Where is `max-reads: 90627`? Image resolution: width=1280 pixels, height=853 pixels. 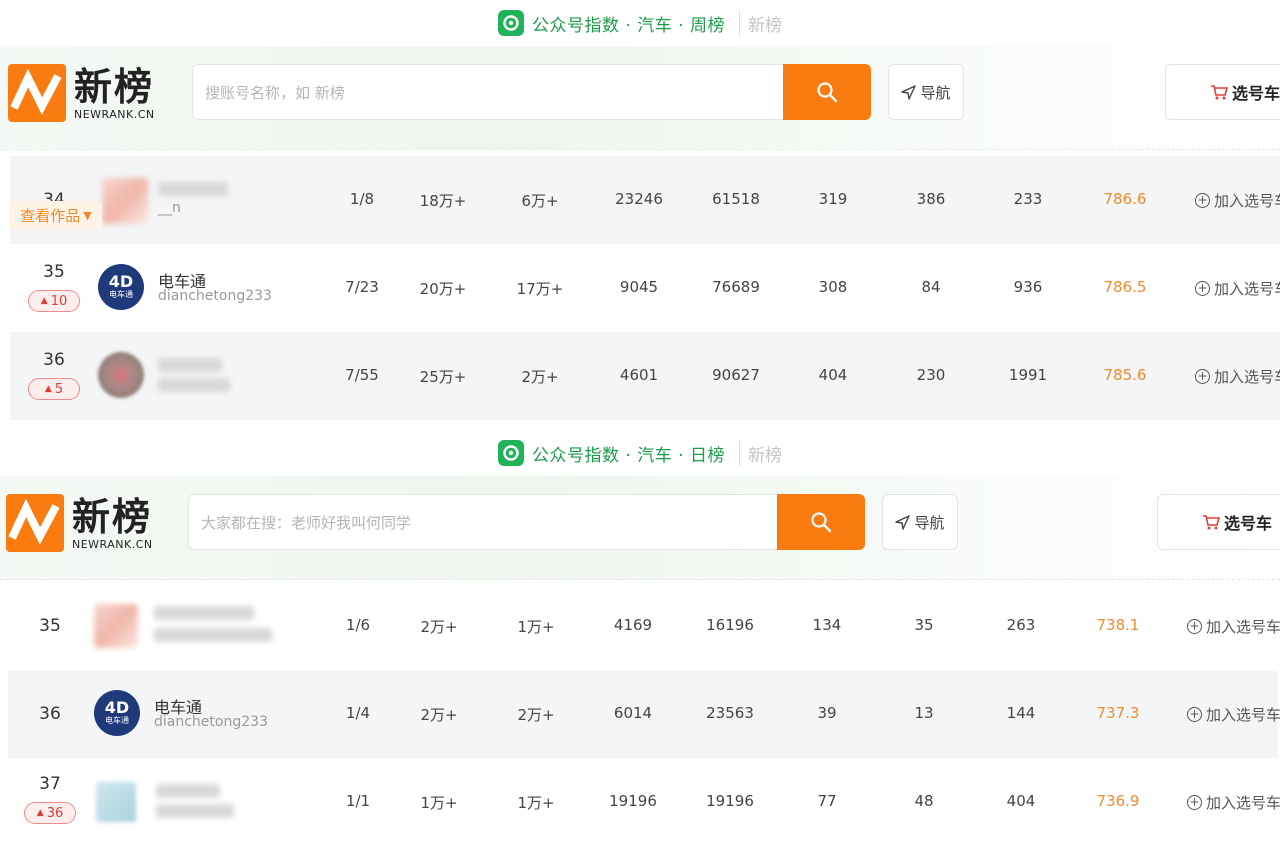
max-reads: 90627 is located at coordinates (736, 375).